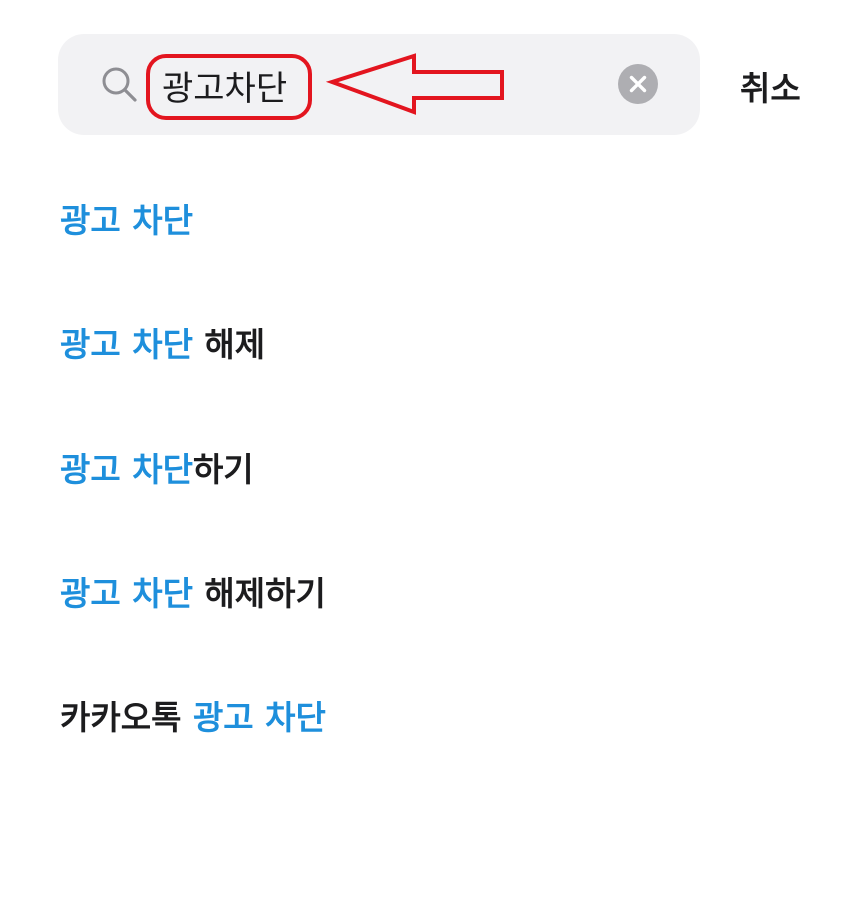 The image size is (864, 922). I want to click on suggestion-item: 카카오톡 광고 차단, so click(193, 715).